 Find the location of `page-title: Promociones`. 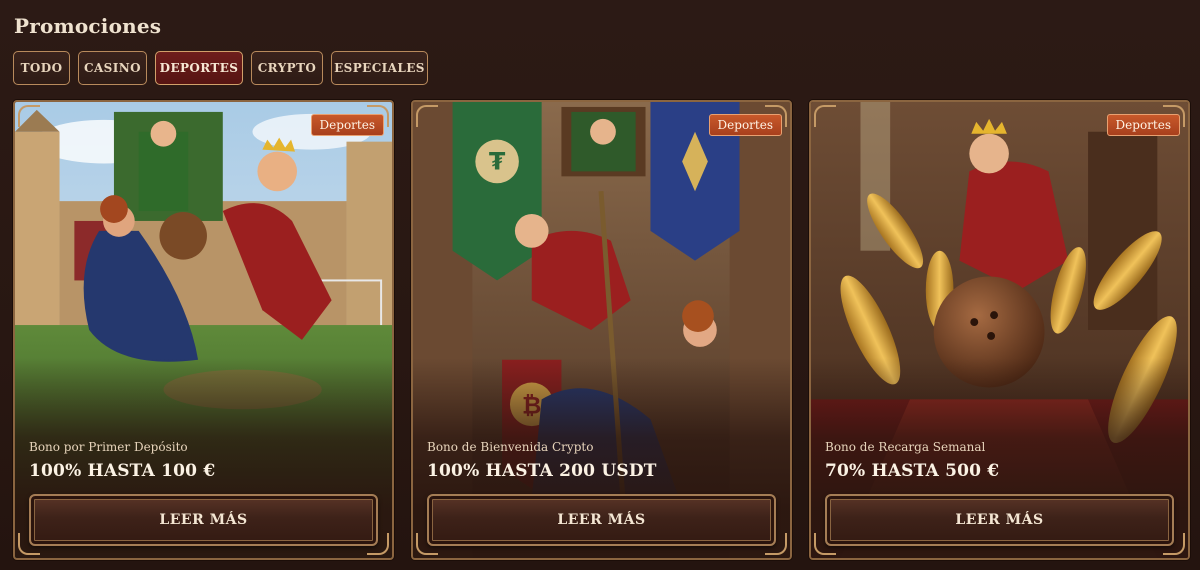

page-title: Promociones is located at coordinates (88, 26).